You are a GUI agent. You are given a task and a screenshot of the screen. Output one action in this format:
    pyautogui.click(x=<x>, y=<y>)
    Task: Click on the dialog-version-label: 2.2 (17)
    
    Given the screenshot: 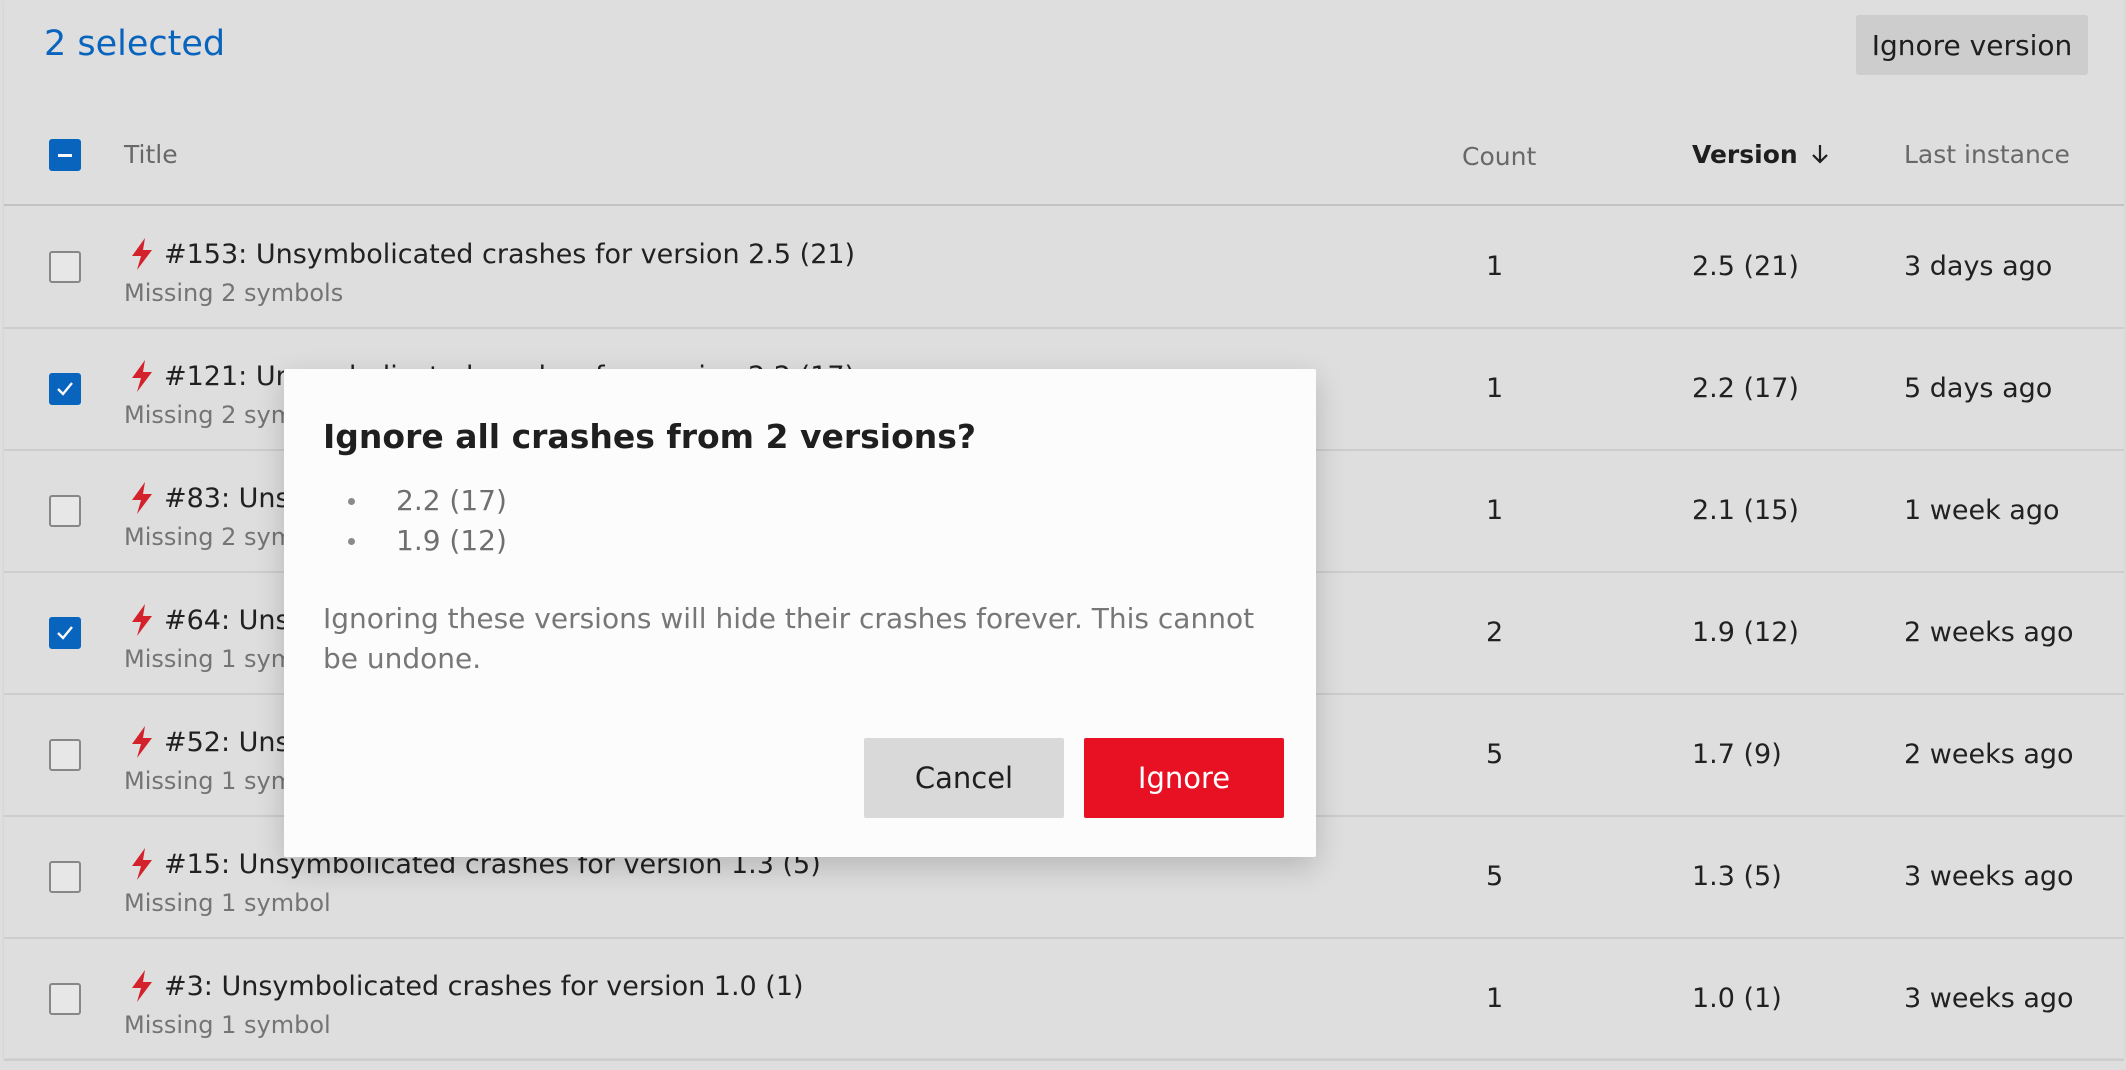 What is the action you would take?
    pyautogui.click(x=451, y=500)
    